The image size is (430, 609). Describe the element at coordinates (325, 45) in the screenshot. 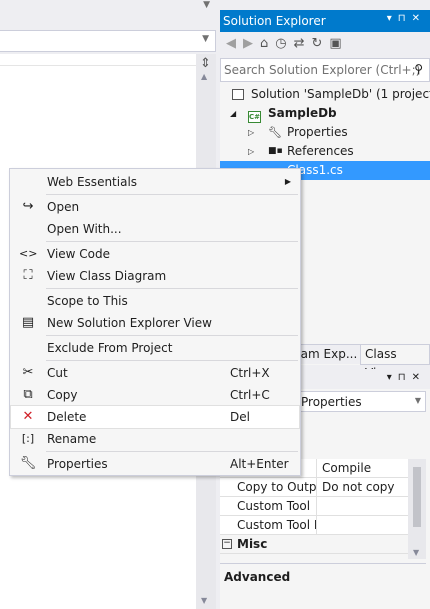

I see `solution-explorer-toolbar: ◀ ▶ ⌂ ◷ ⇄ ↻ ▣` at that location.